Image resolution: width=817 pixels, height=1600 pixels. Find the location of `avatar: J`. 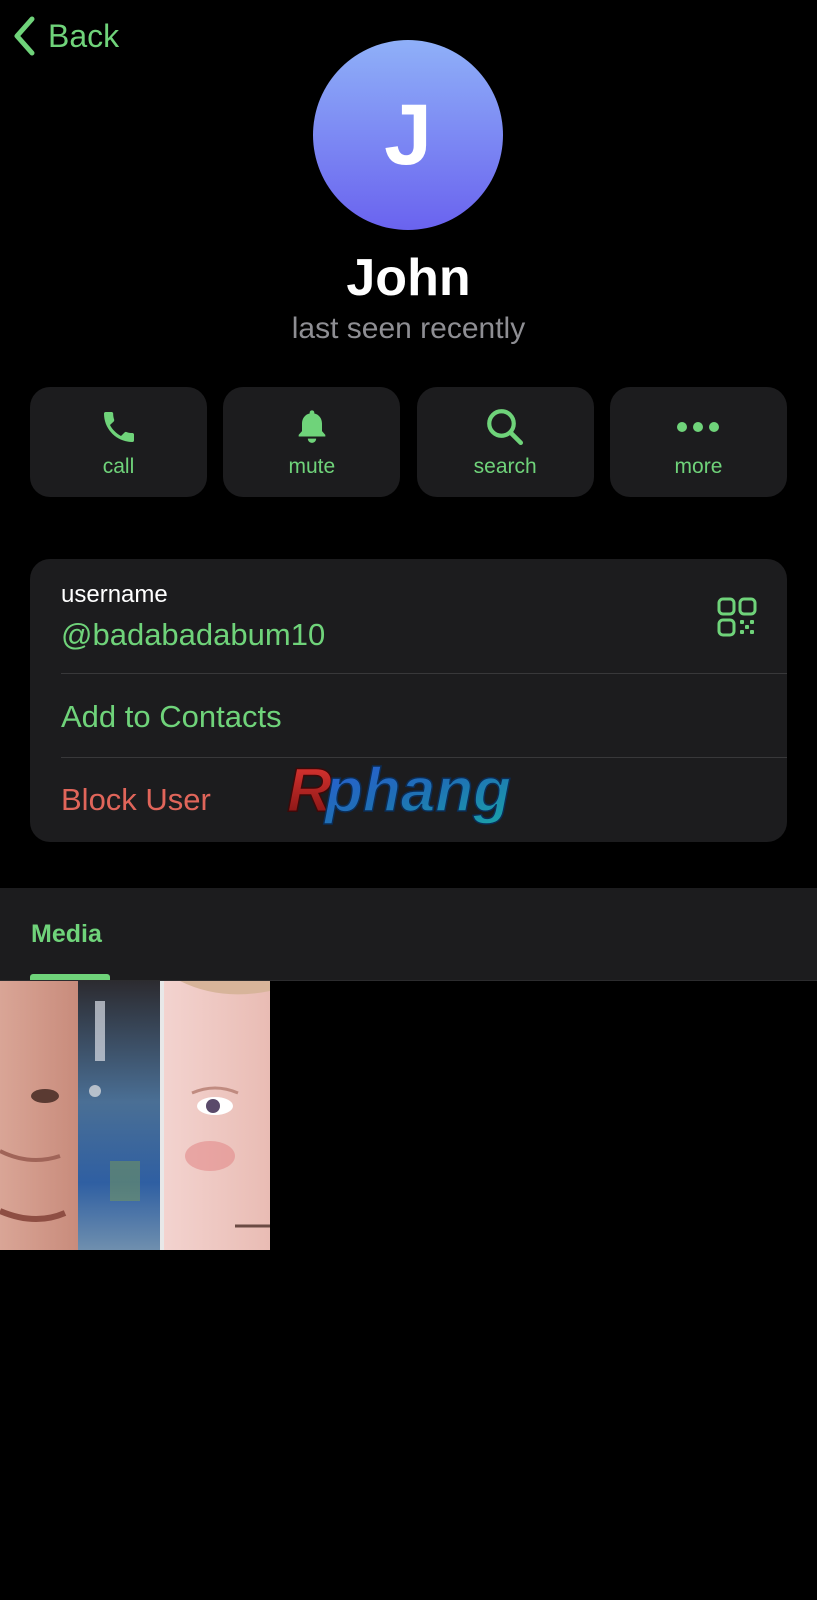

avatar: J is located at coordinates (408, 135).